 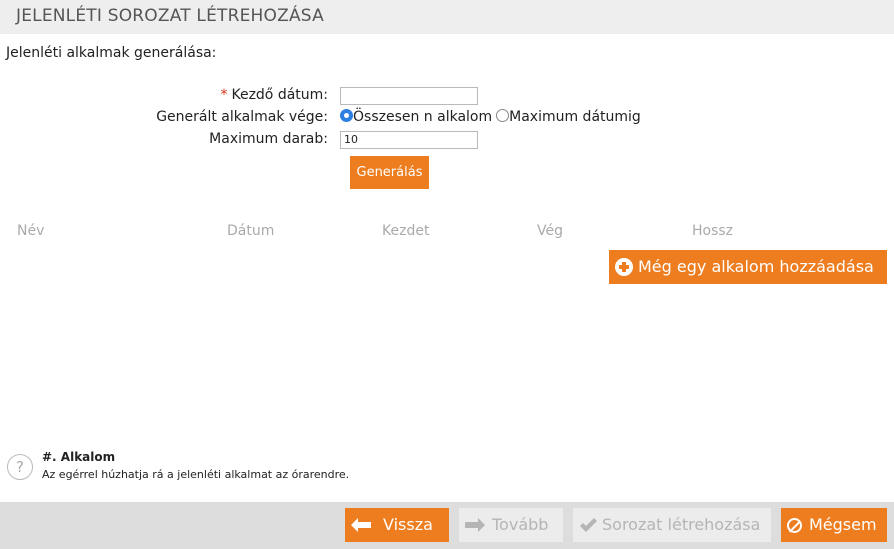 What do you see at coordinates (475, 525) in the screenshot?
I see `arrow-right-icon` at bounding box center [475, 525].